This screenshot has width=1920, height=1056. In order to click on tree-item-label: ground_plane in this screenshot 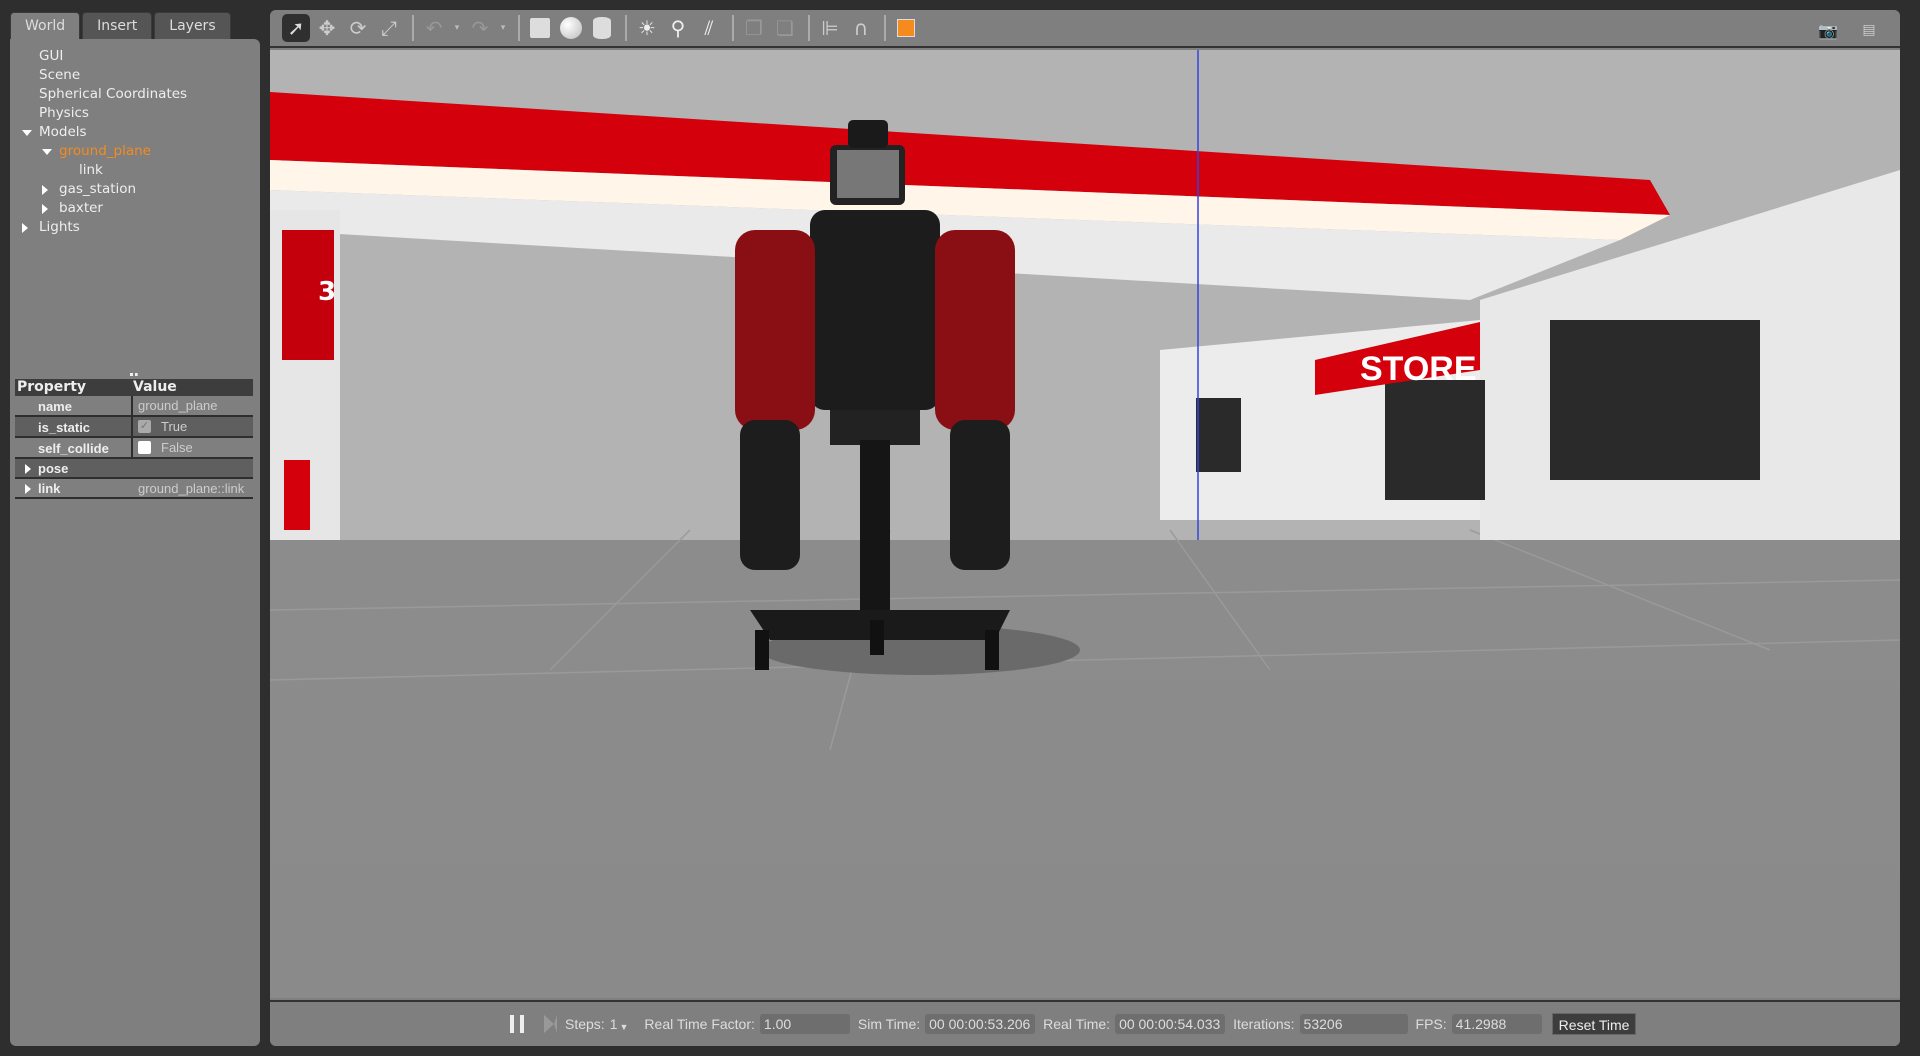, I will do `click(105, 151)`.